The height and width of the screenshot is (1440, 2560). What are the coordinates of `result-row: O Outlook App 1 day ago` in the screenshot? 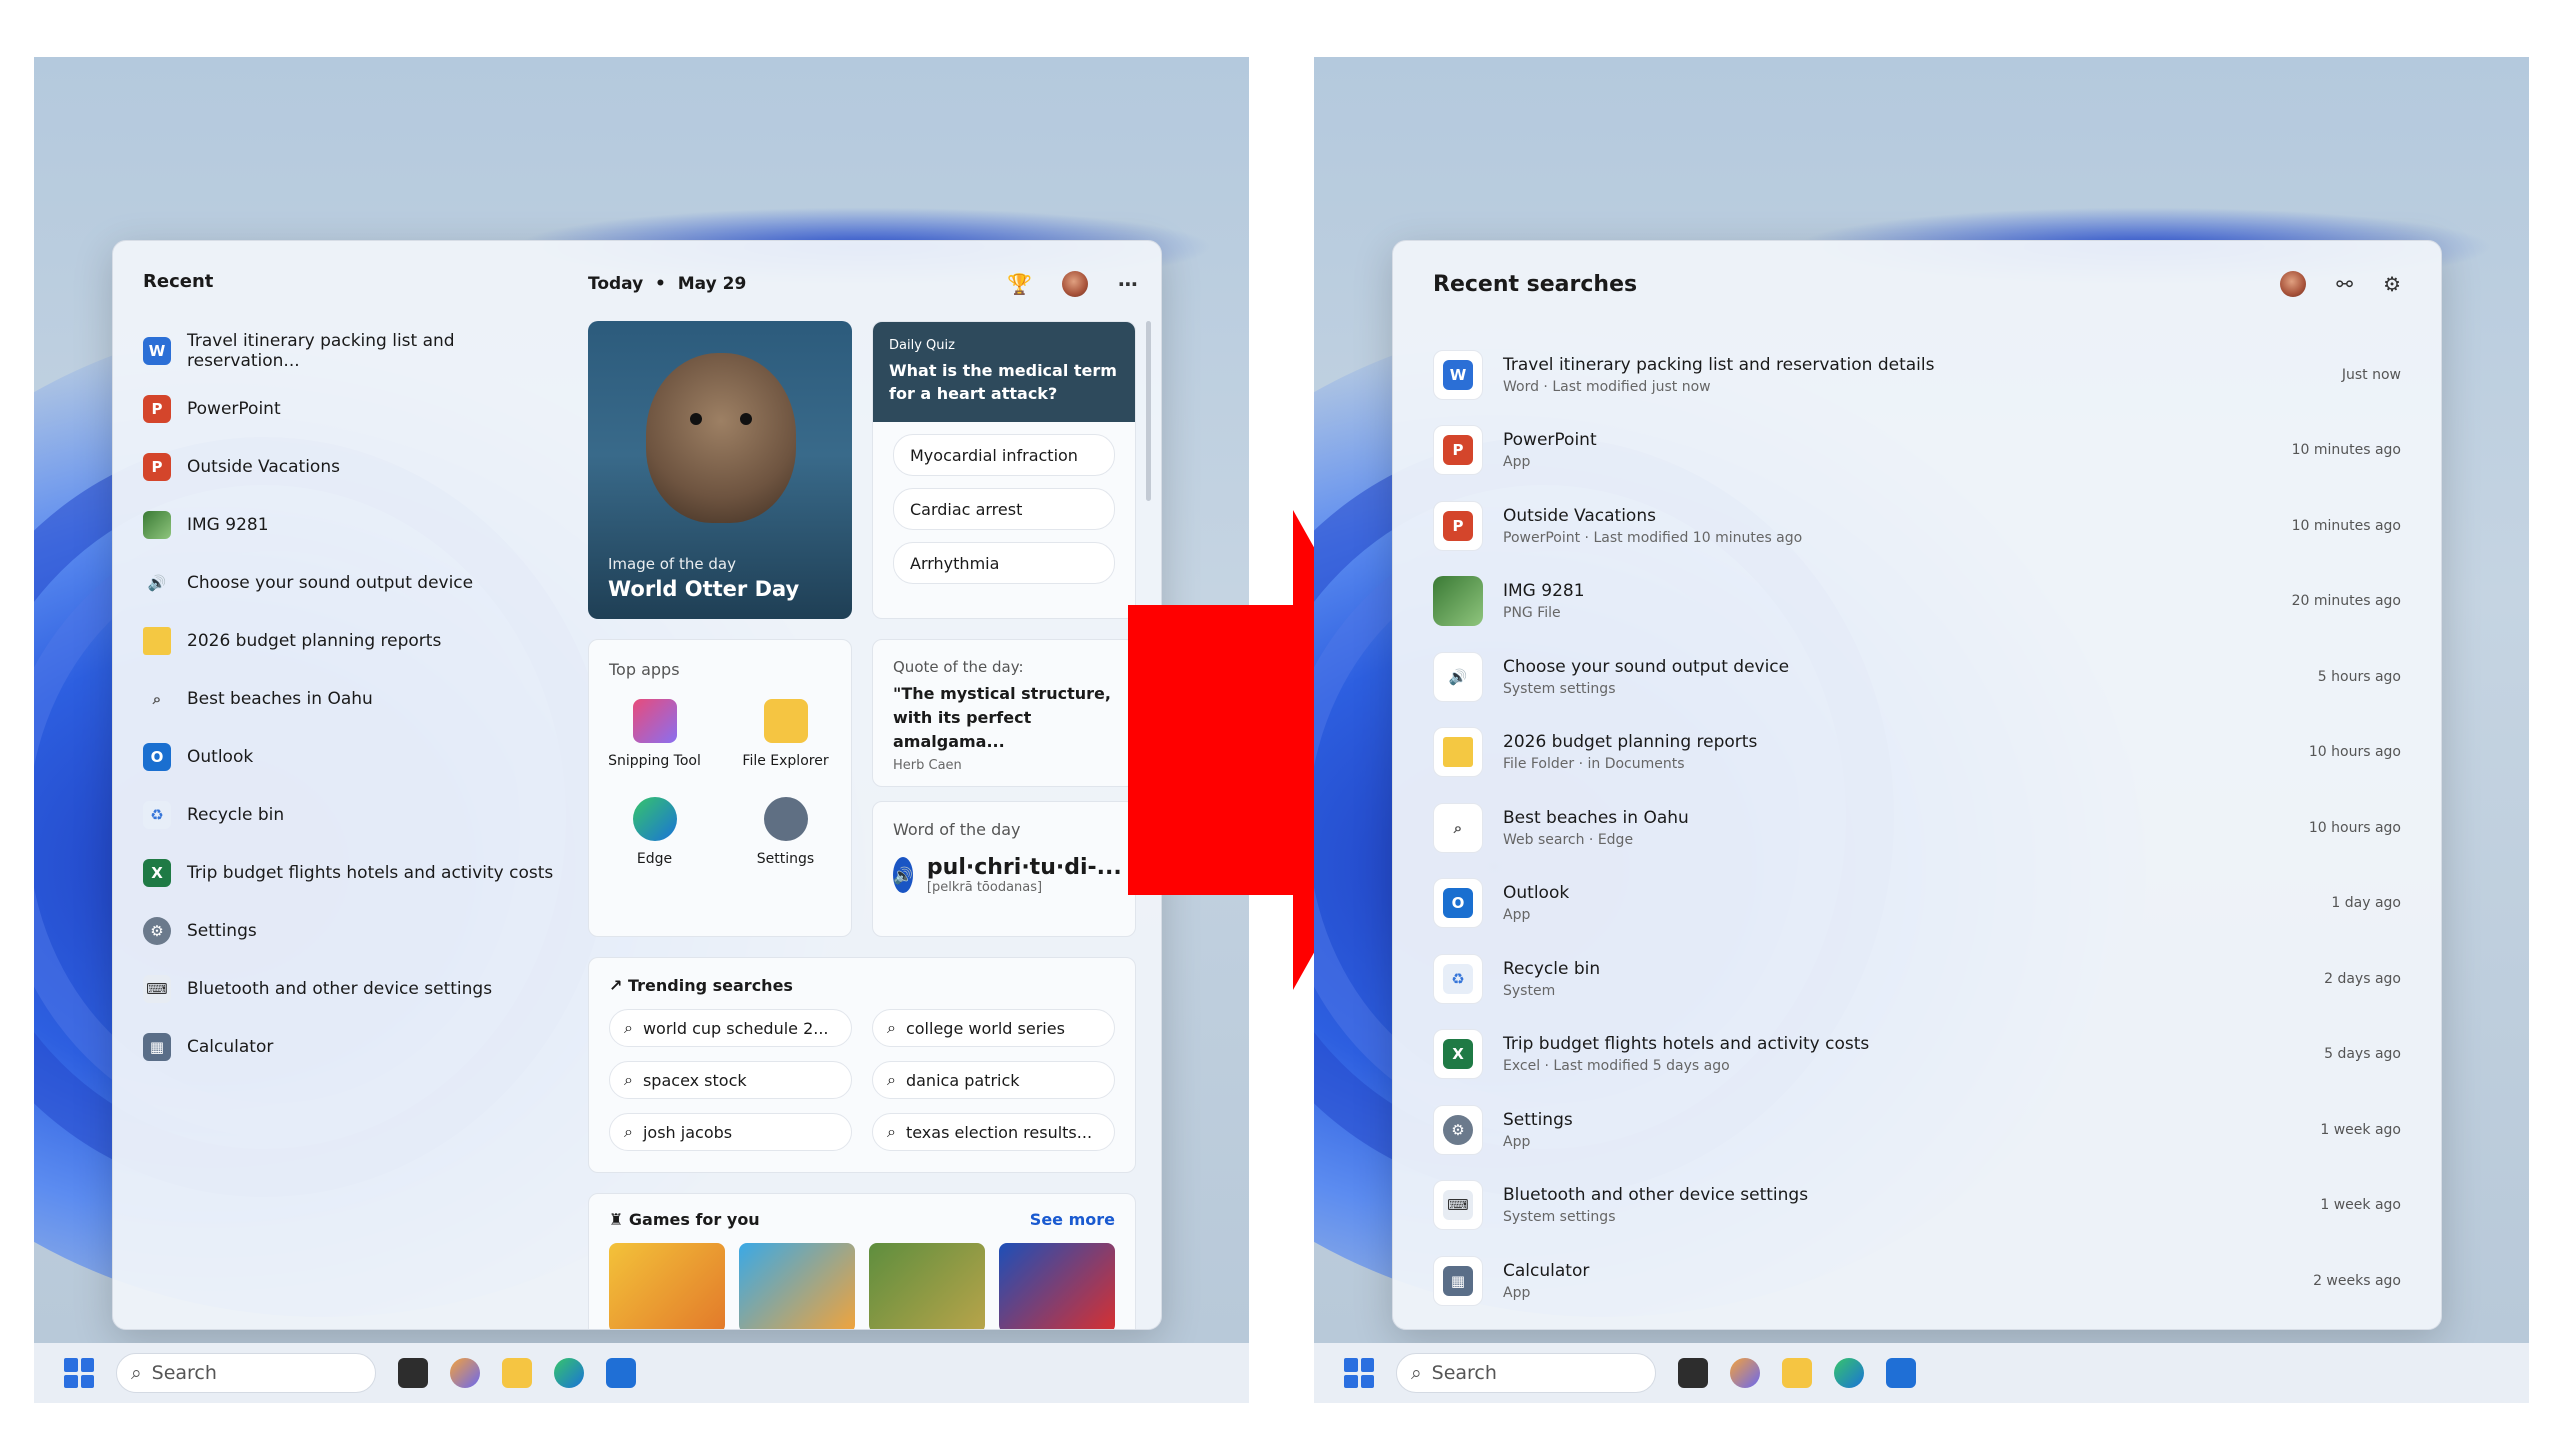 It's located at (1917, 904).